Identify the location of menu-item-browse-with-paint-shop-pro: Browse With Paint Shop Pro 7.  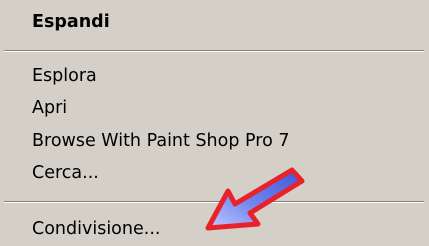
(160, 141).